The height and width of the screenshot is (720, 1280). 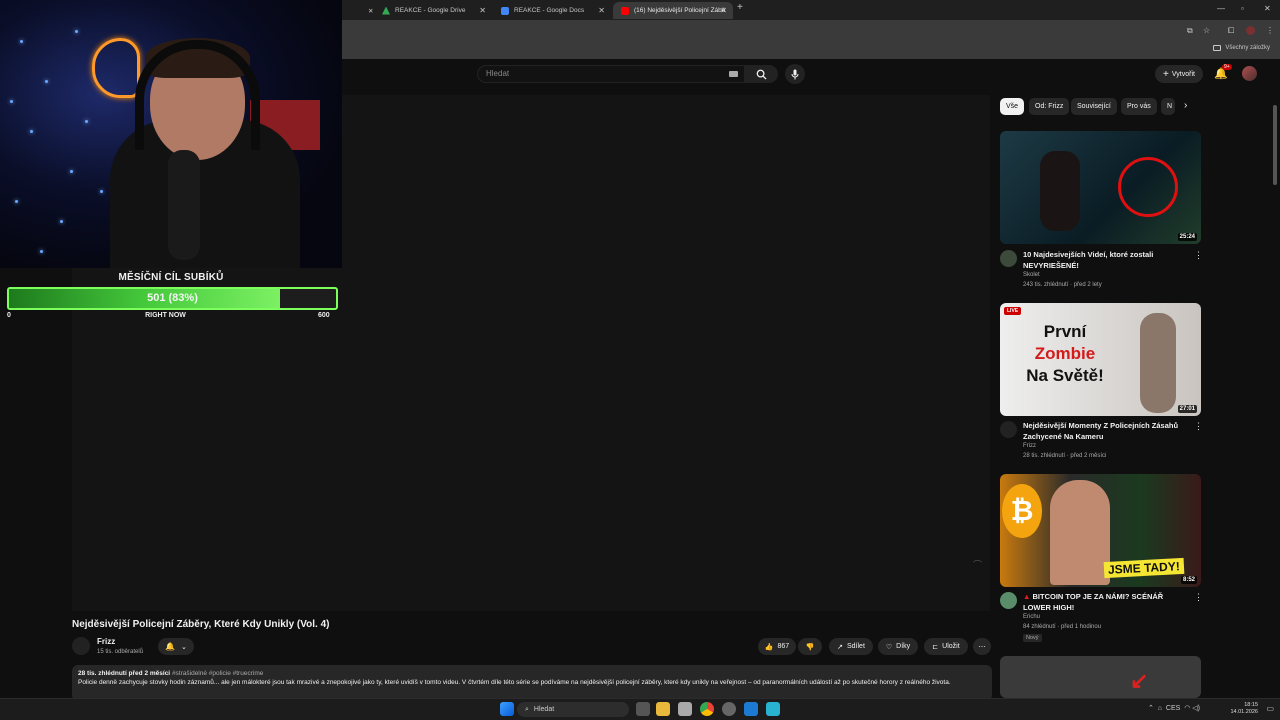 I want to click on new-tab-icon: +, so click(x=740, y=7).